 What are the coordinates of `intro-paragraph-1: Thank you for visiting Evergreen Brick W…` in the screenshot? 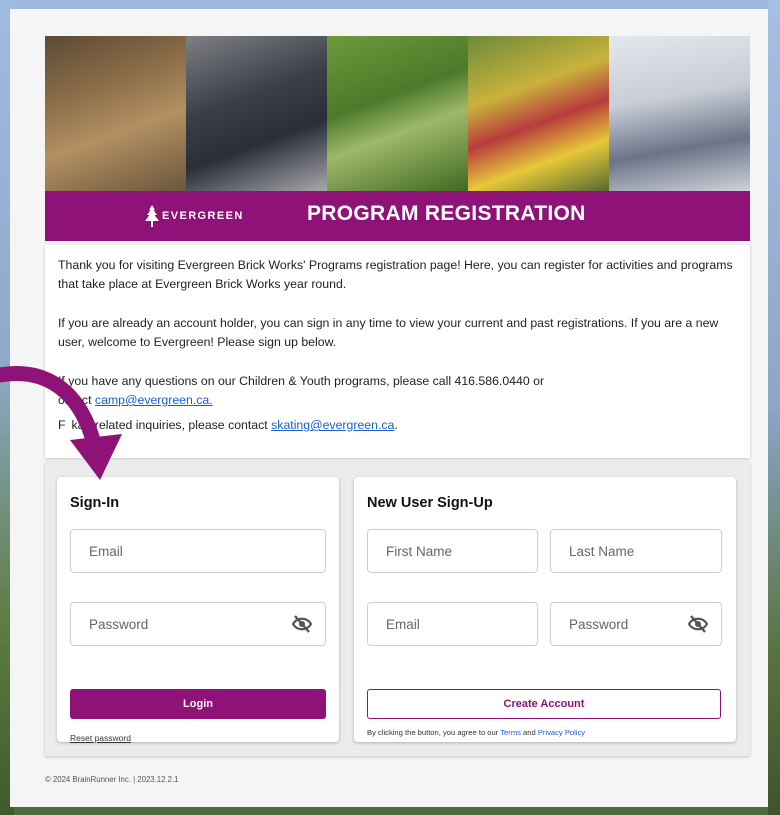 It's located at (395, 274).